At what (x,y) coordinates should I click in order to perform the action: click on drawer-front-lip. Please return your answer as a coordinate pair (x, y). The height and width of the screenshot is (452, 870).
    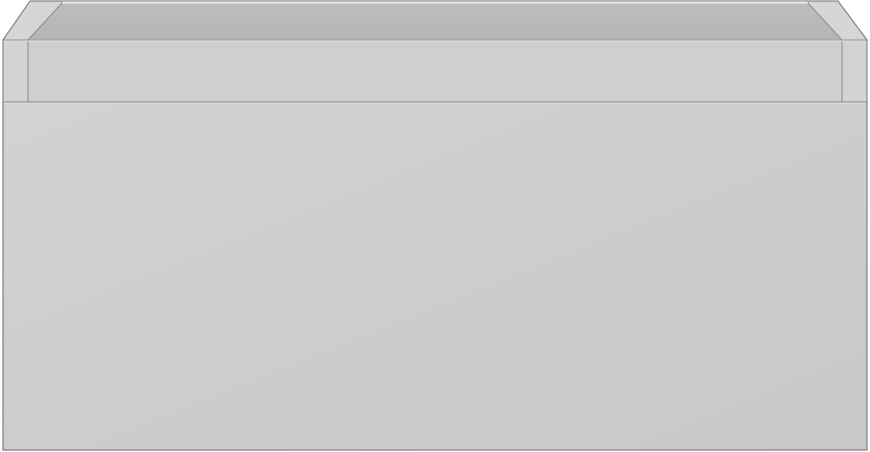
    Looking at the image, I should click on (435, 71).